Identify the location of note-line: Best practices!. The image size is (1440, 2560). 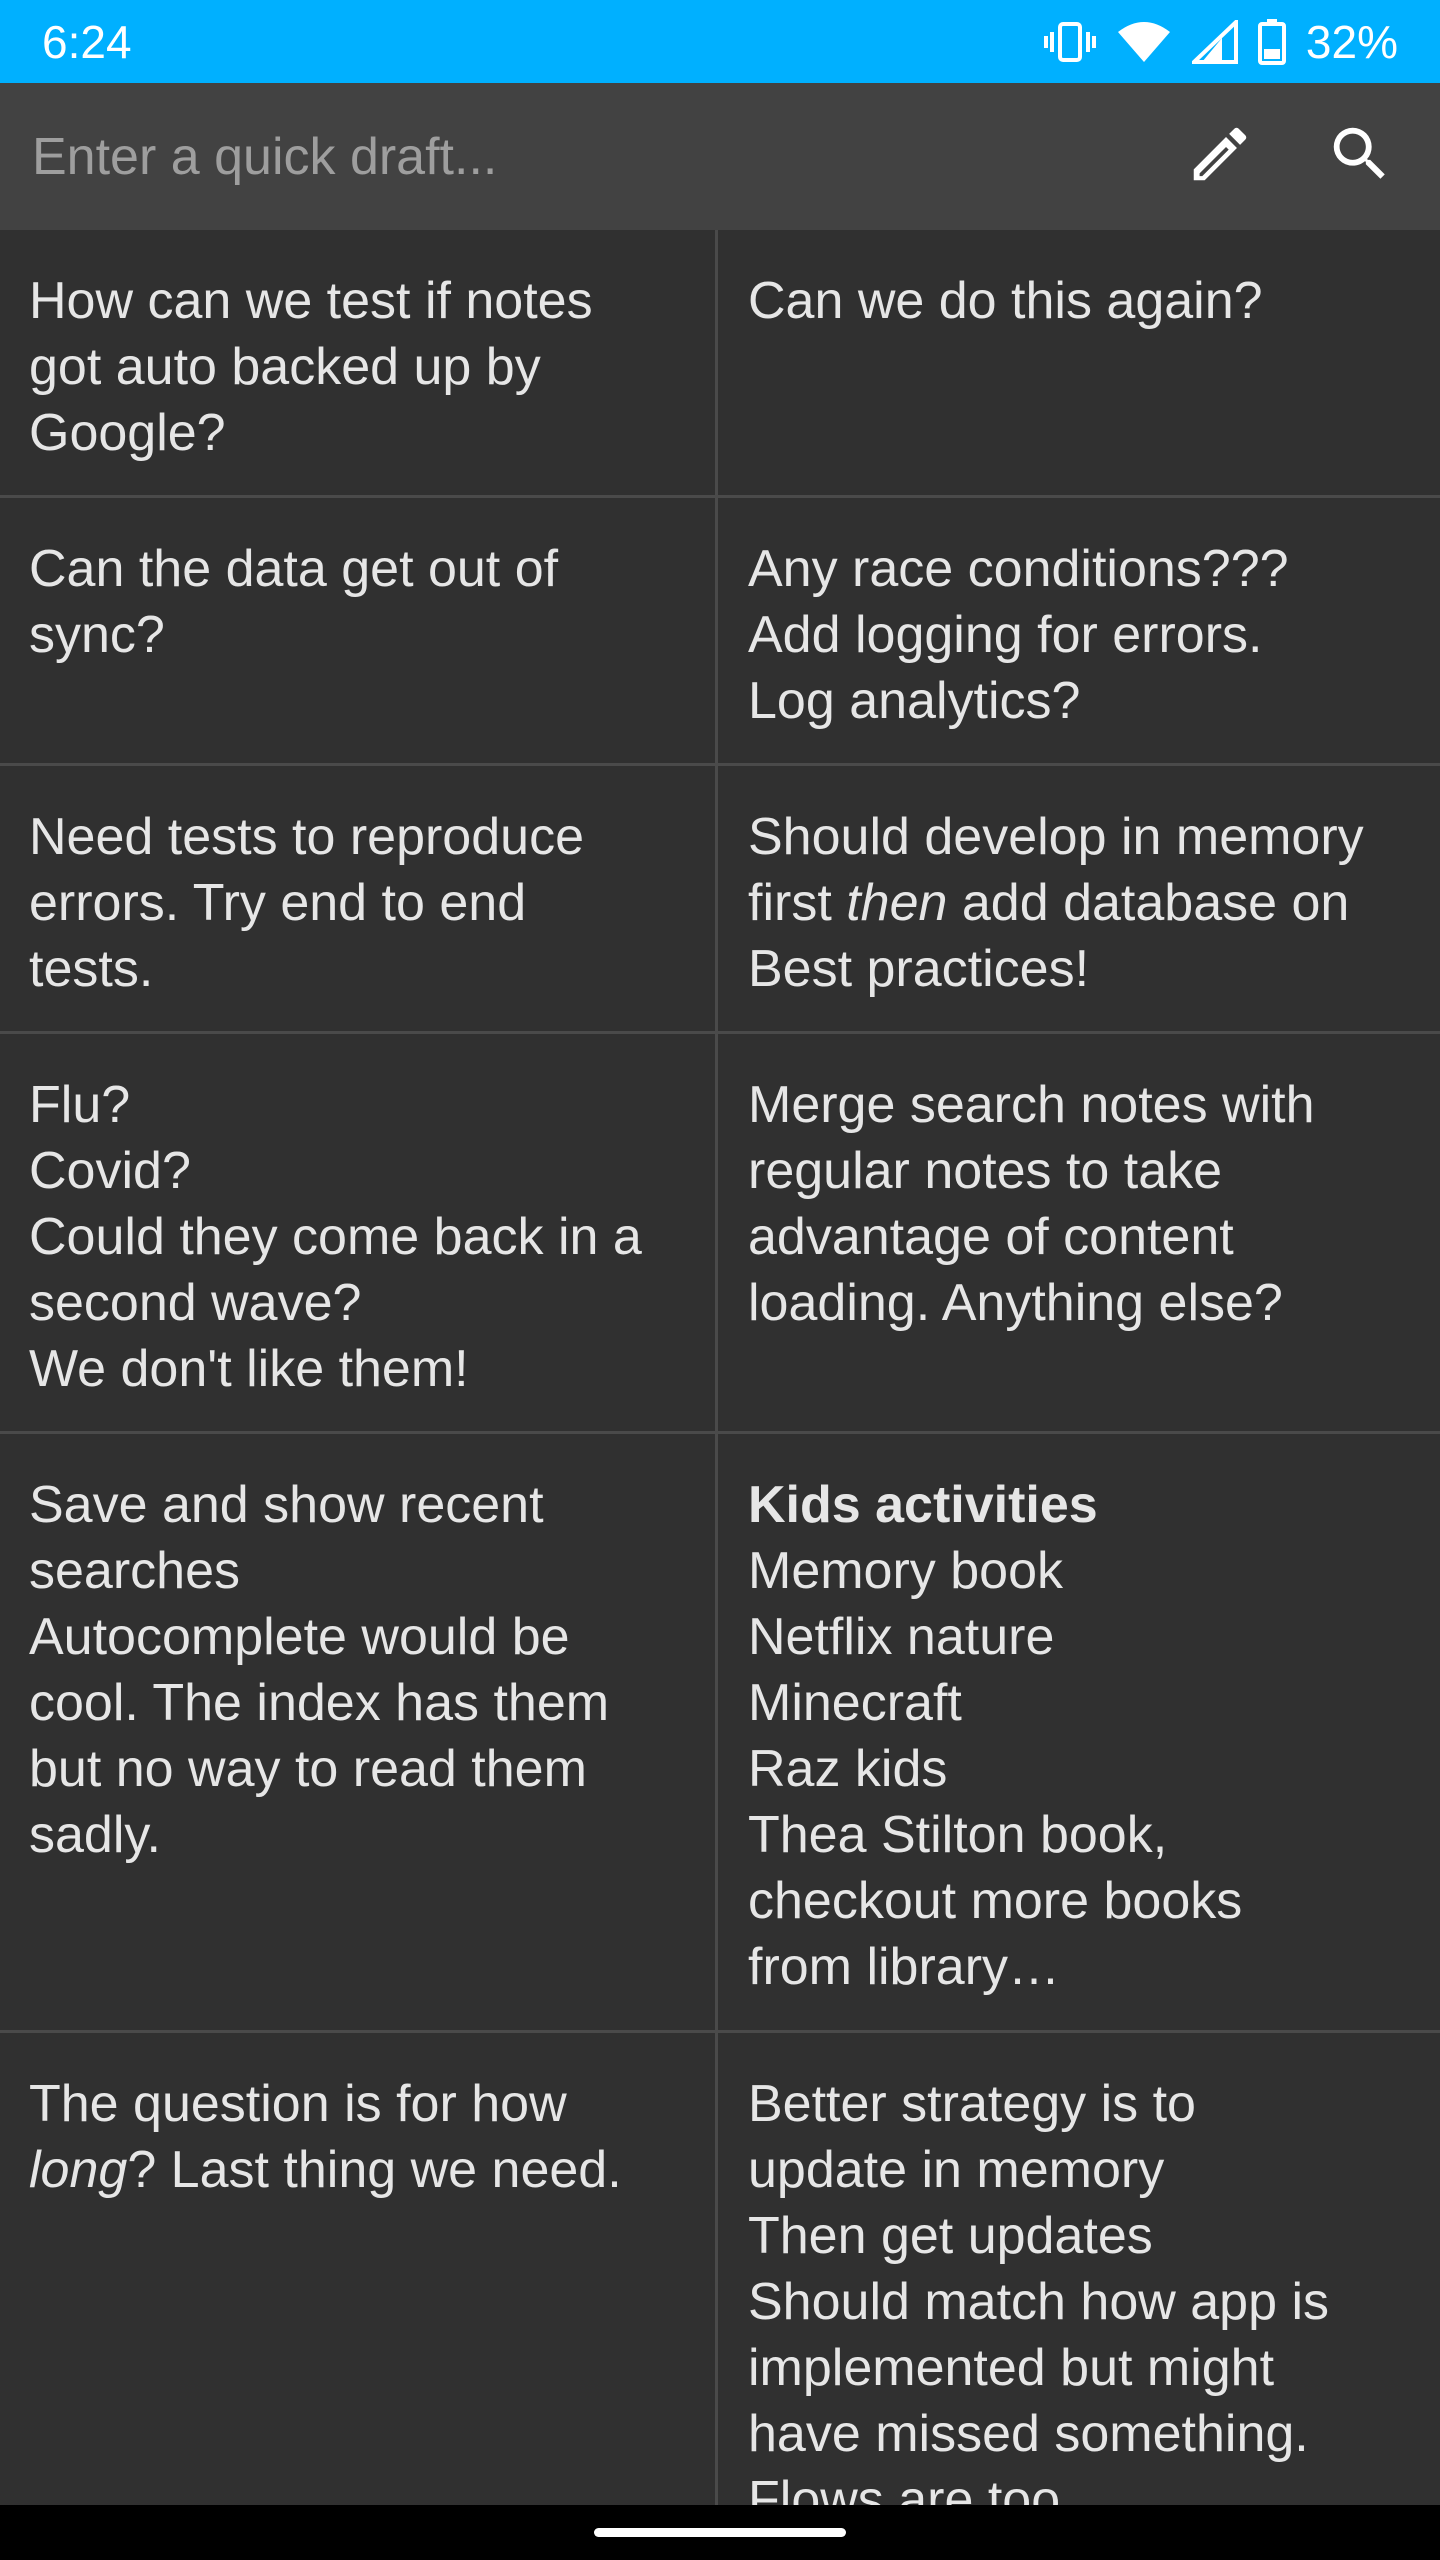
(919, 969).